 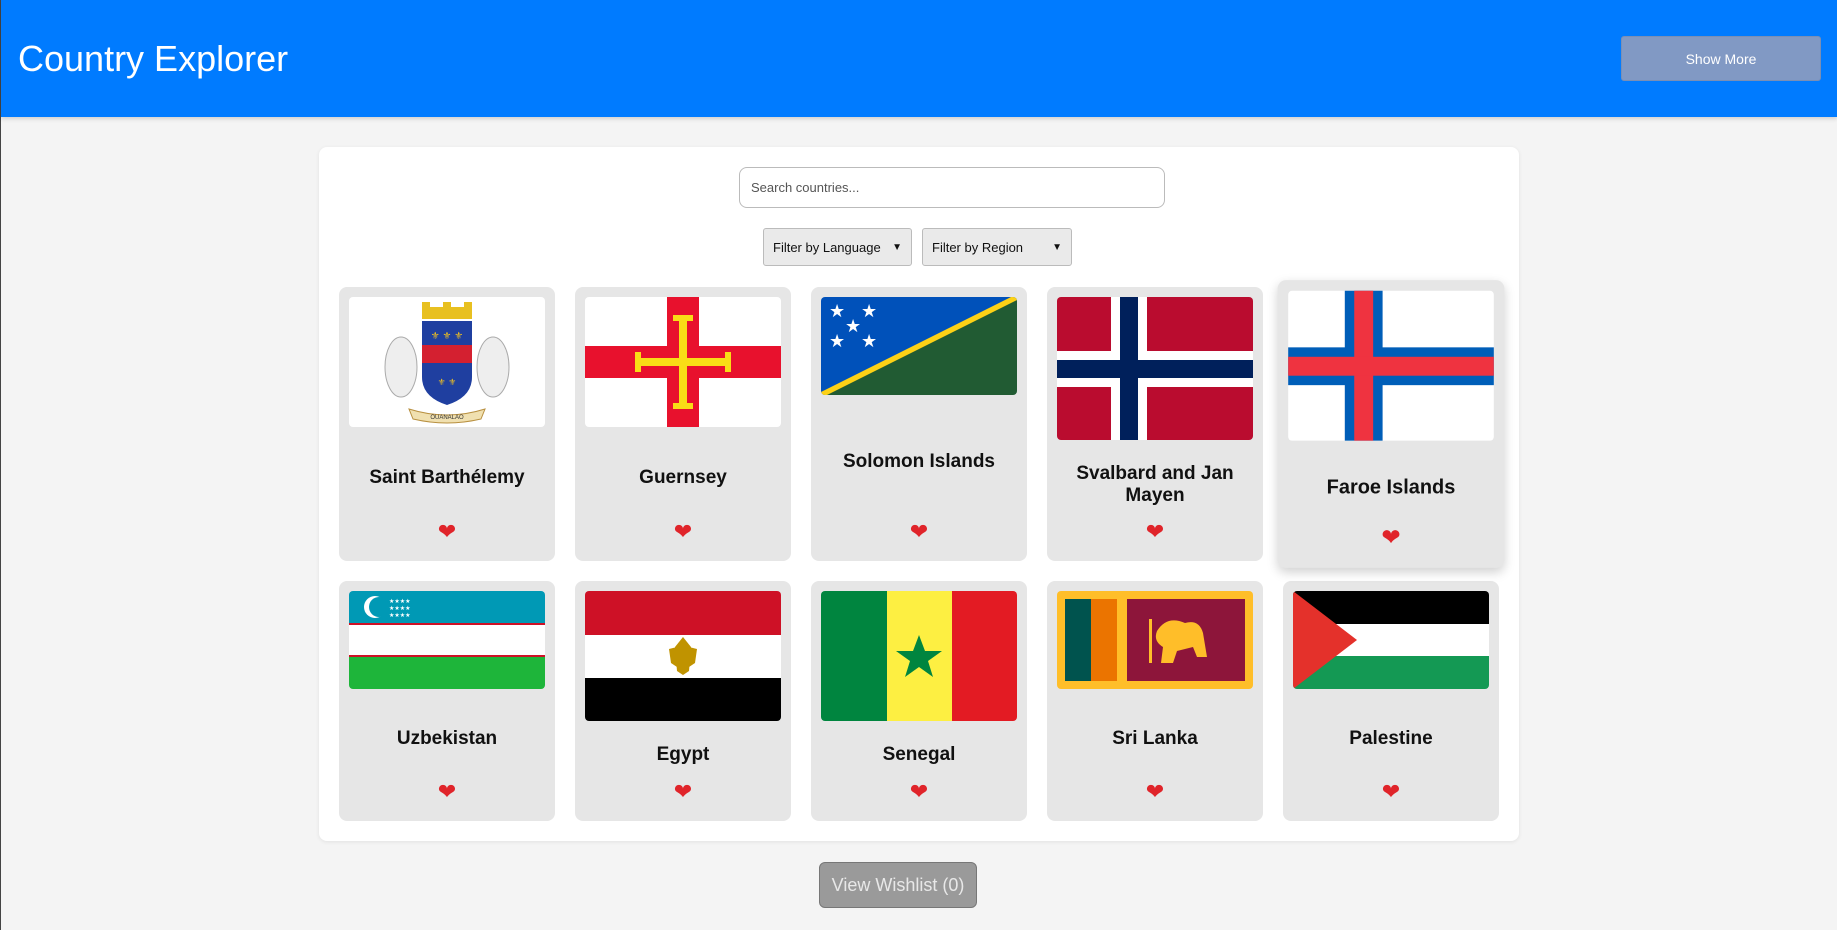 I want to click on country-name: Uzbekistan, so click(x=447, y=738).